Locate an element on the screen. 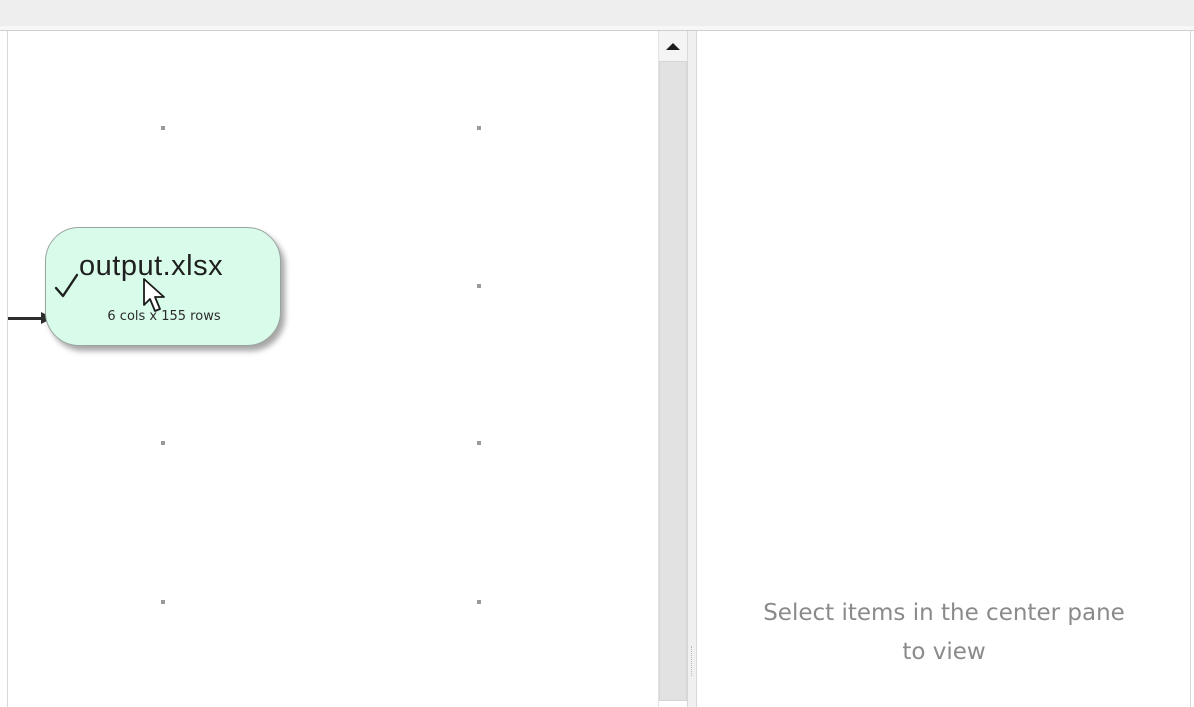 This screenshot has width=1194, height=707. placeholder-line-2: to view is located at coordinates (944, 652).